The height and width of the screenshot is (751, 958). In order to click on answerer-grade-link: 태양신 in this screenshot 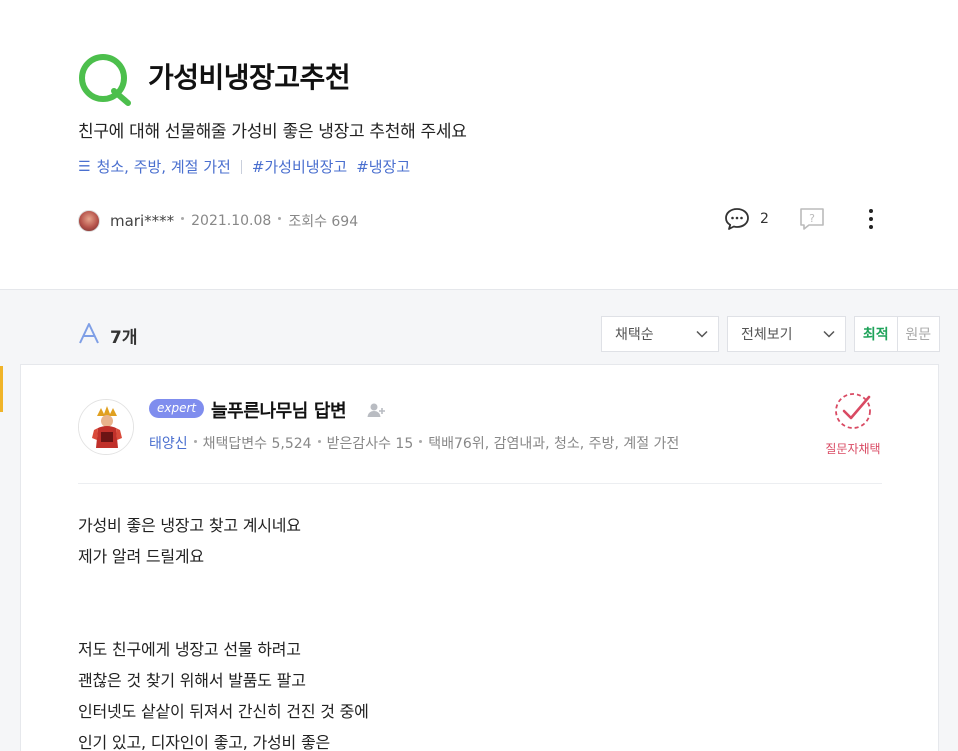, I will do `click(168, 443)`.